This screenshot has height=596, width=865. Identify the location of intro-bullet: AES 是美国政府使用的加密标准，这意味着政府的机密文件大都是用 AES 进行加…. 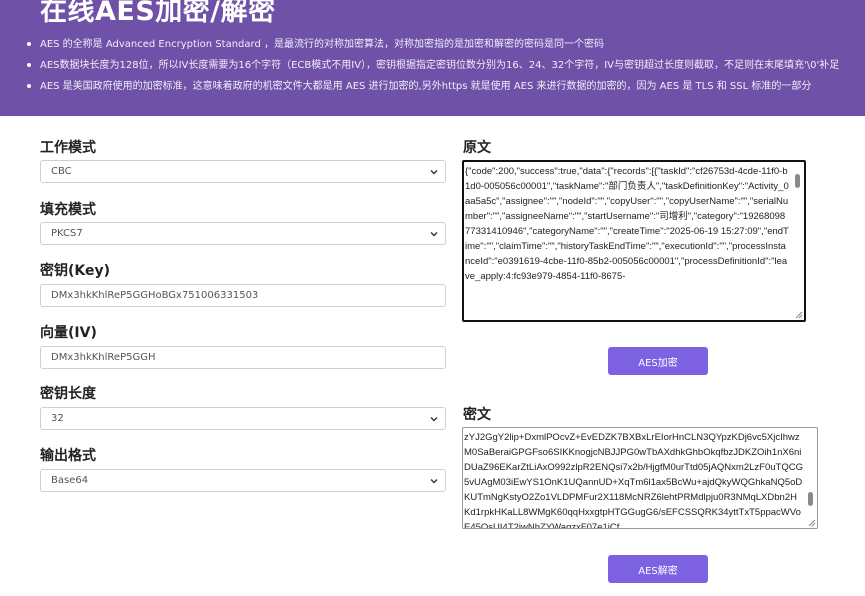
(431, 86).